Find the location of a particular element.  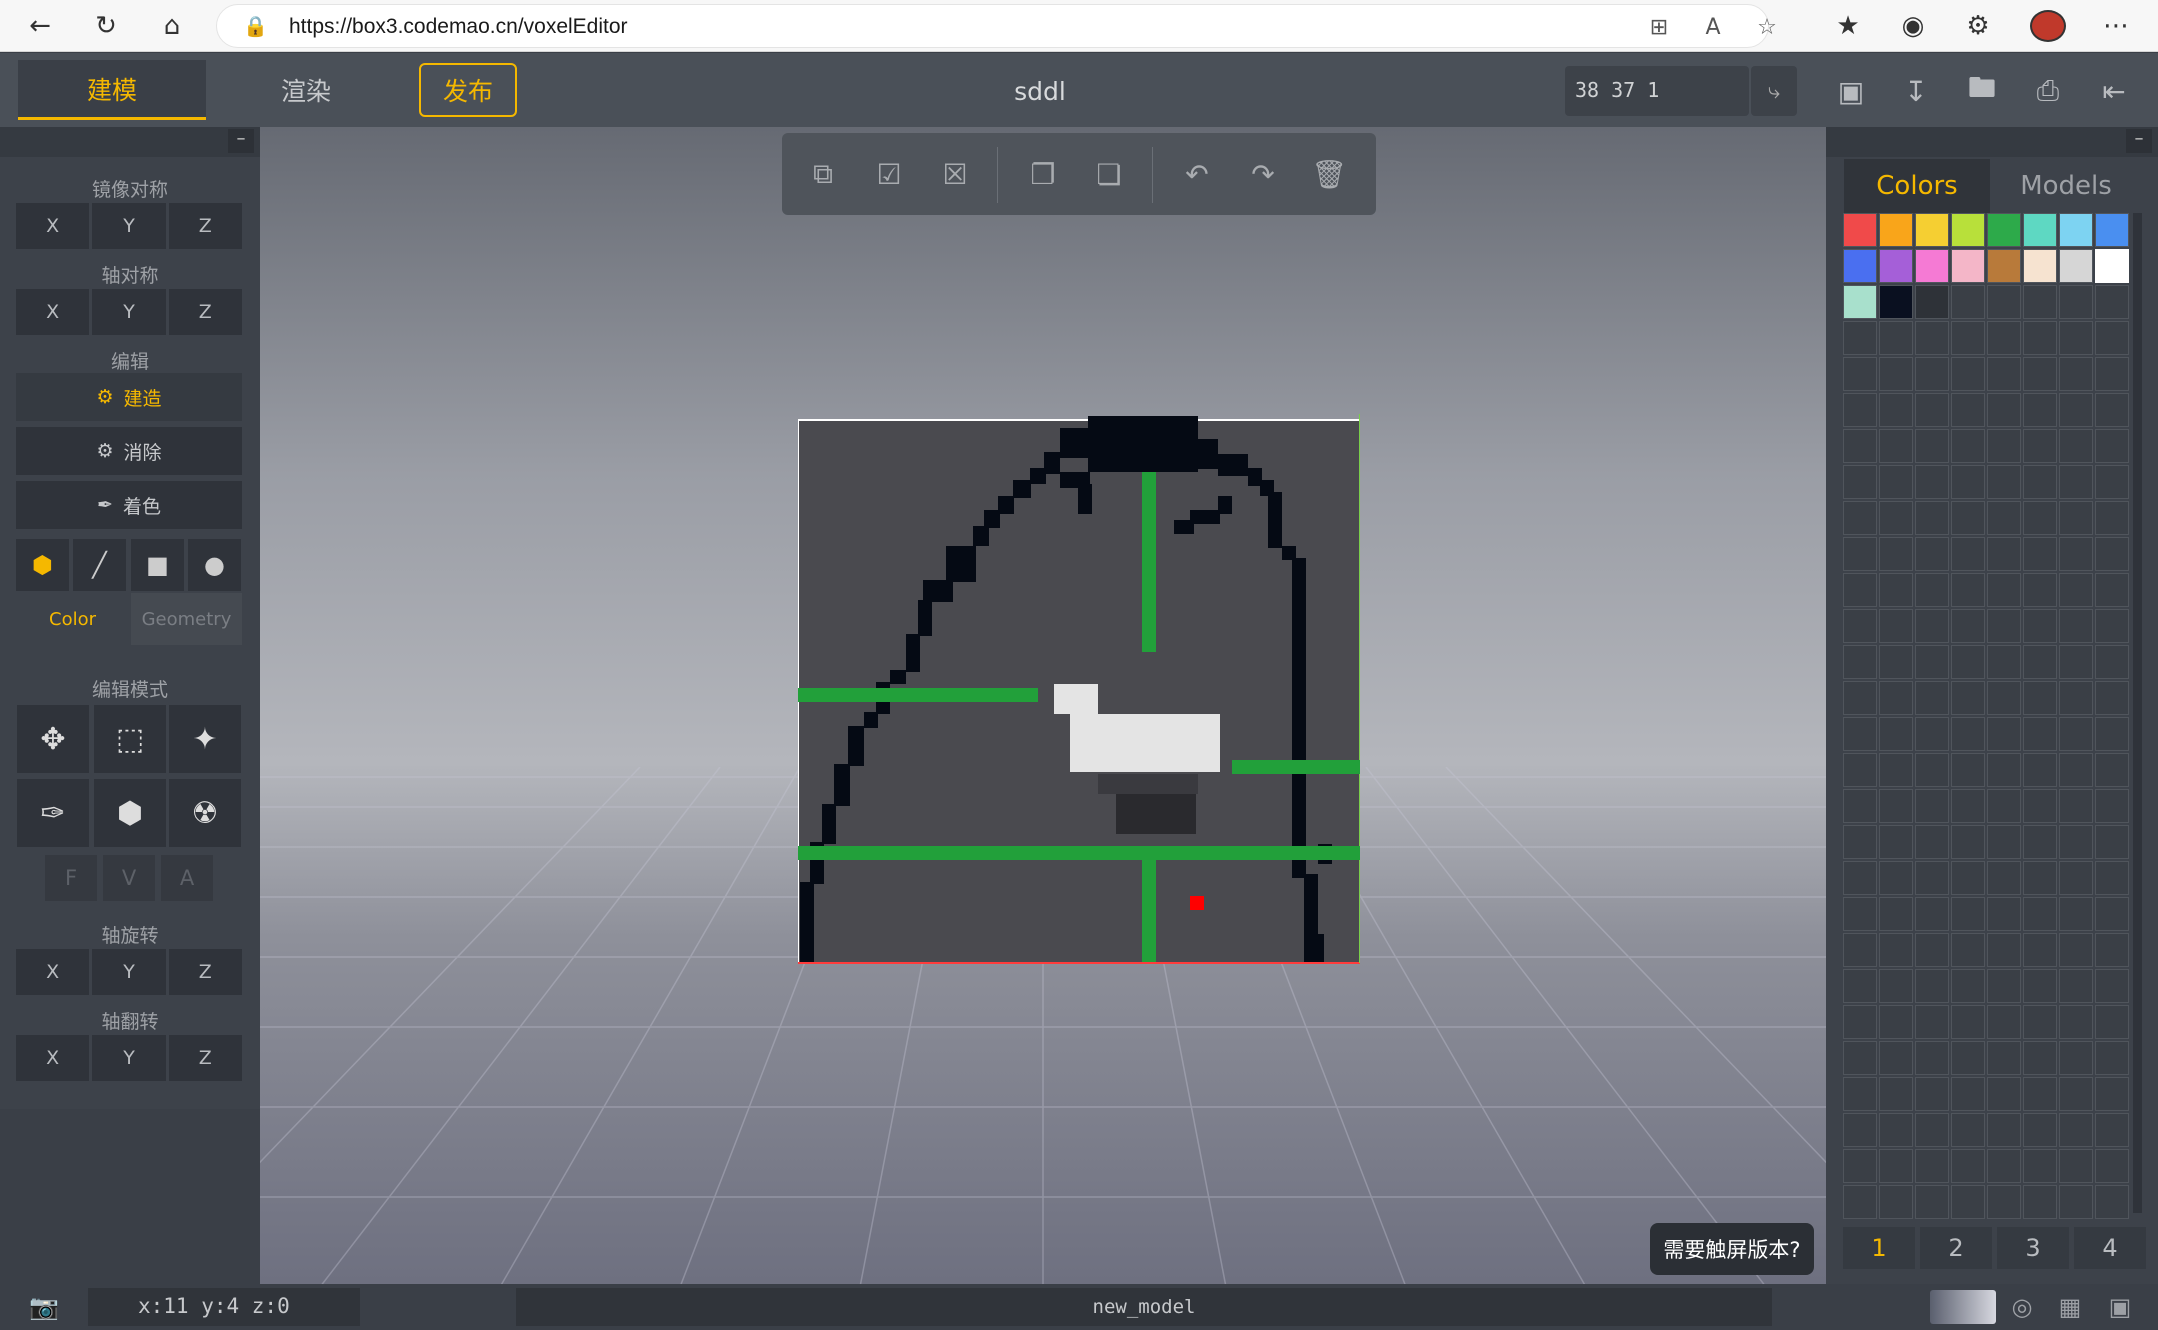

magic-wand-icon: ✦ is located at coordinates (205, 739).